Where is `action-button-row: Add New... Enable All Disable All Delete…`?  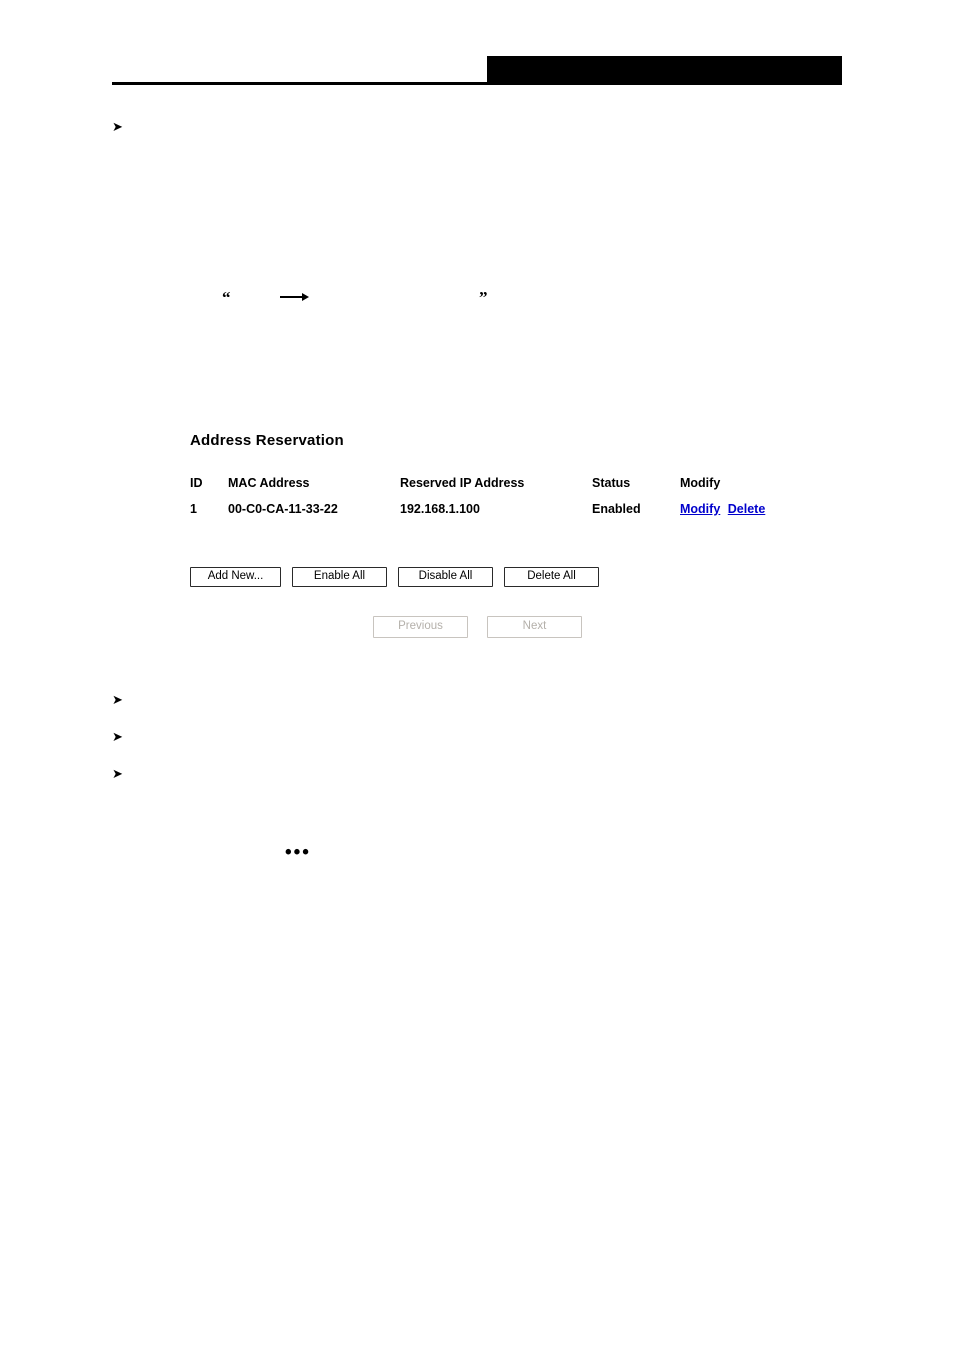
action-button-row: Add New... Enable All Disable All Delete… is located at coordinates (394, 577).